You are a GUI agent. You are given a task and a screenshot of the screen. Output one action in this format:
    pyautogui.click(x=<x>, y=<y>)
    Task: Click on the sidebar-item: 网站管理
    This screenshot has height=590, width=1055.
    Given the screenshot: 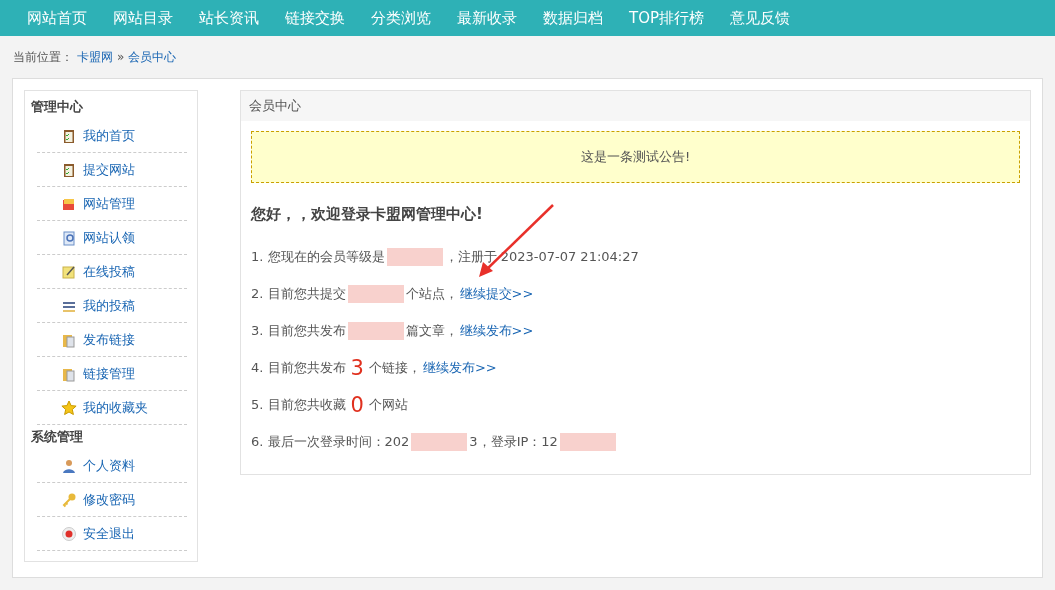 What is the action you would take?
    pyautogui.click(x=112, y=204)
    